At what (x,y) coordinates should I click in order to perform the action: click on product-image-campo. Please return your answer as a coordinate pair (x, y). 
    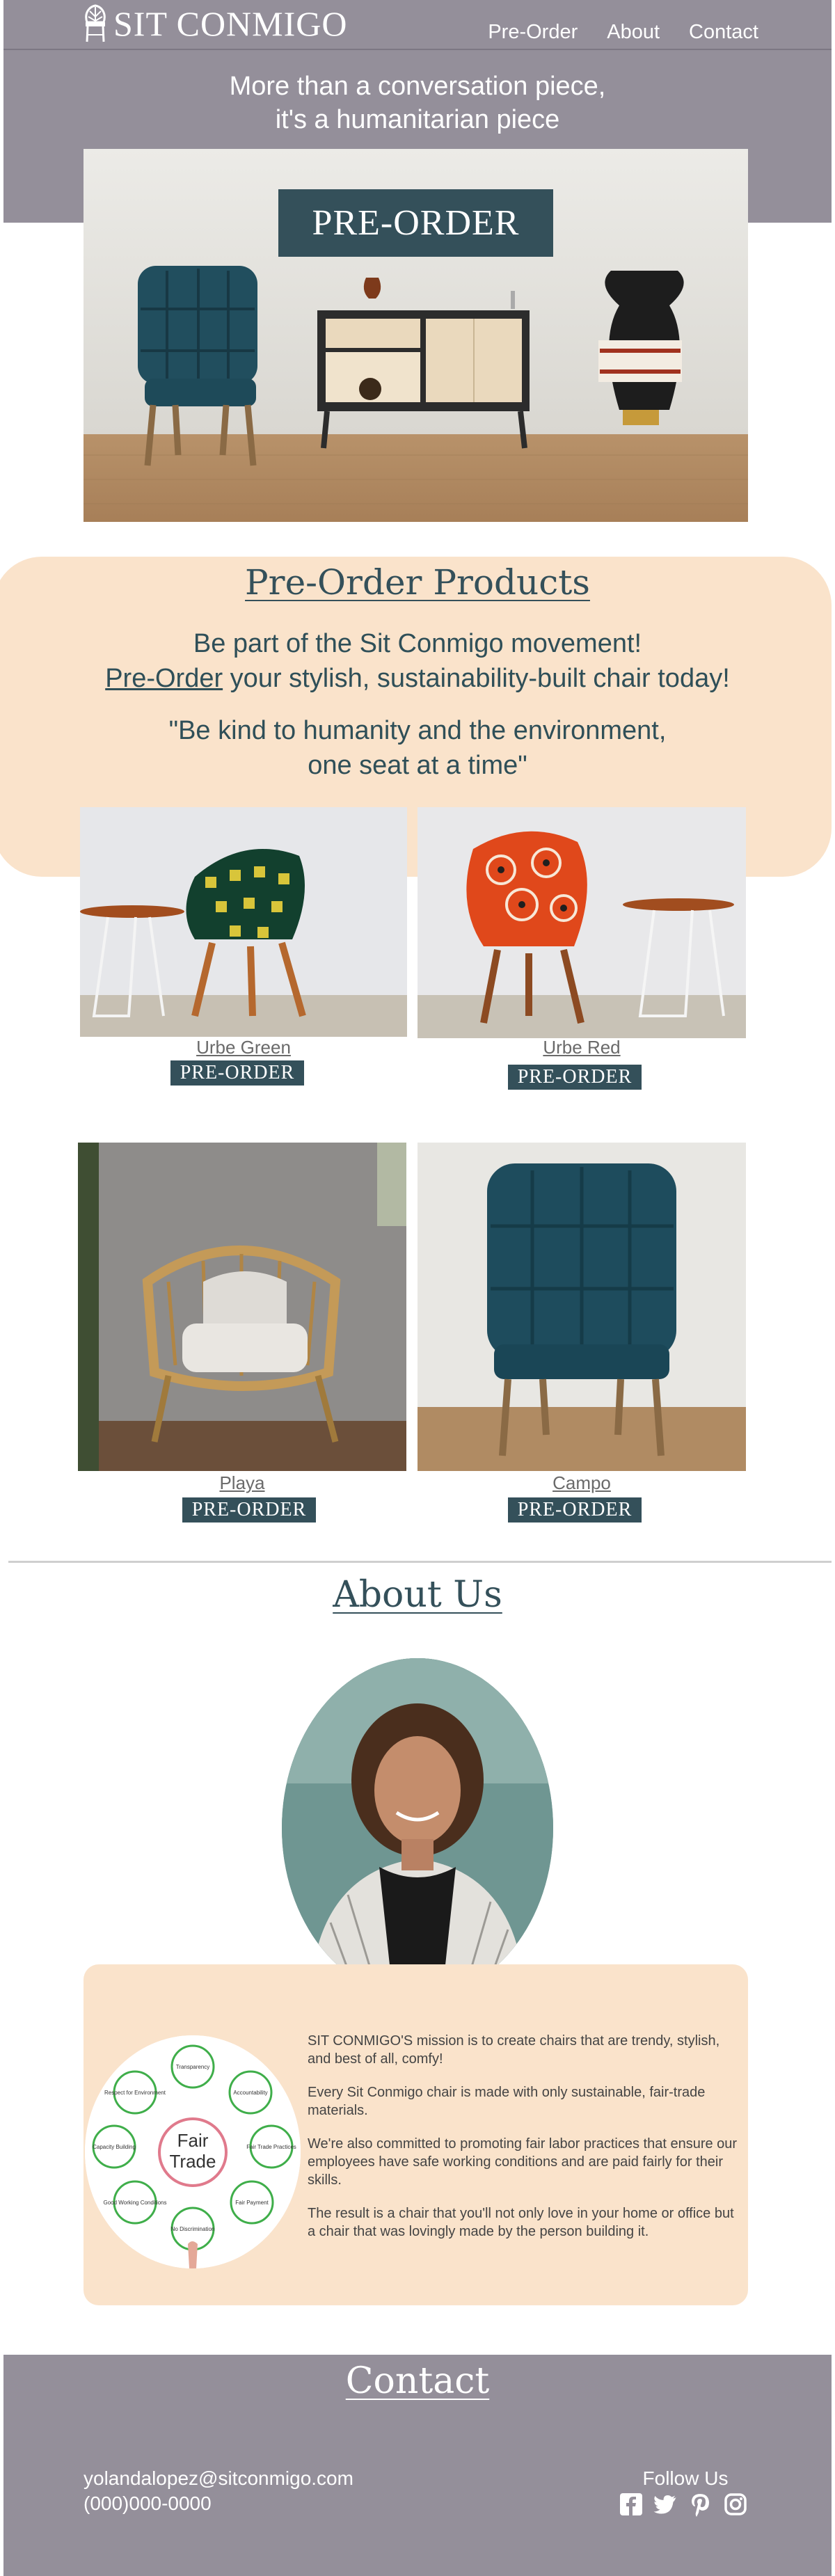
    Looking at the image, I should click on (582, 1307).